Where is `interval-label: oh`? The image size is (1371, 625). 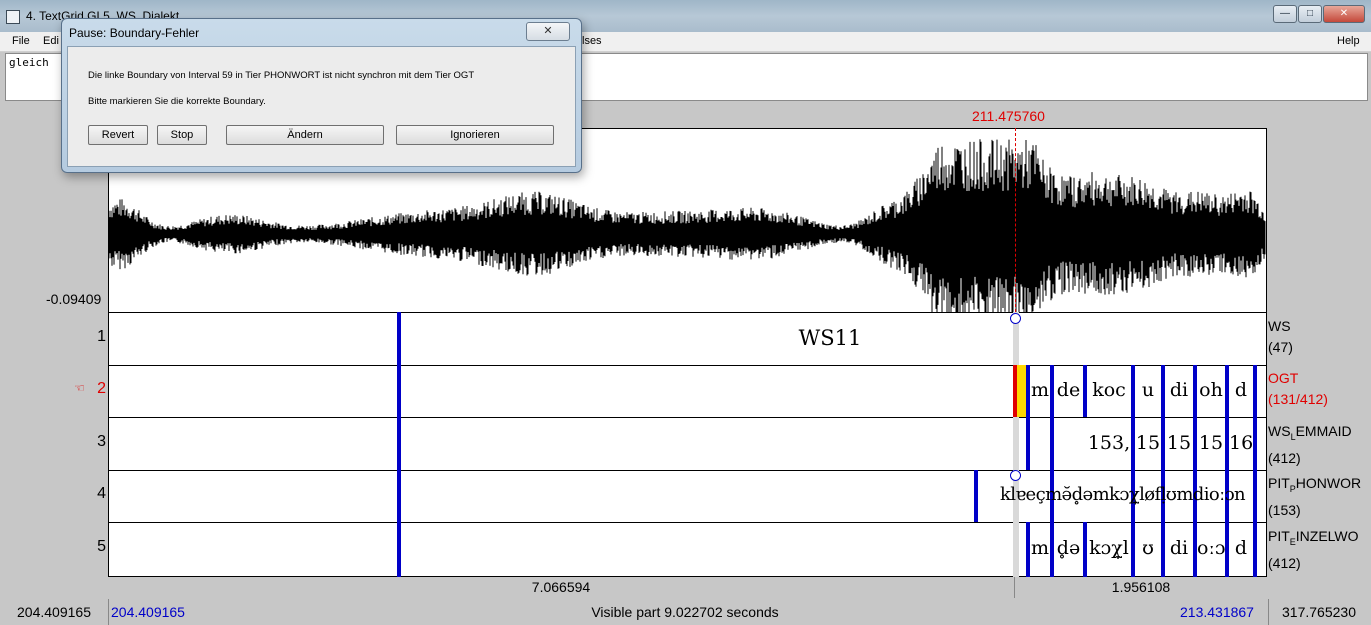 interval-label: oh is located at coordinates (1211, 390).